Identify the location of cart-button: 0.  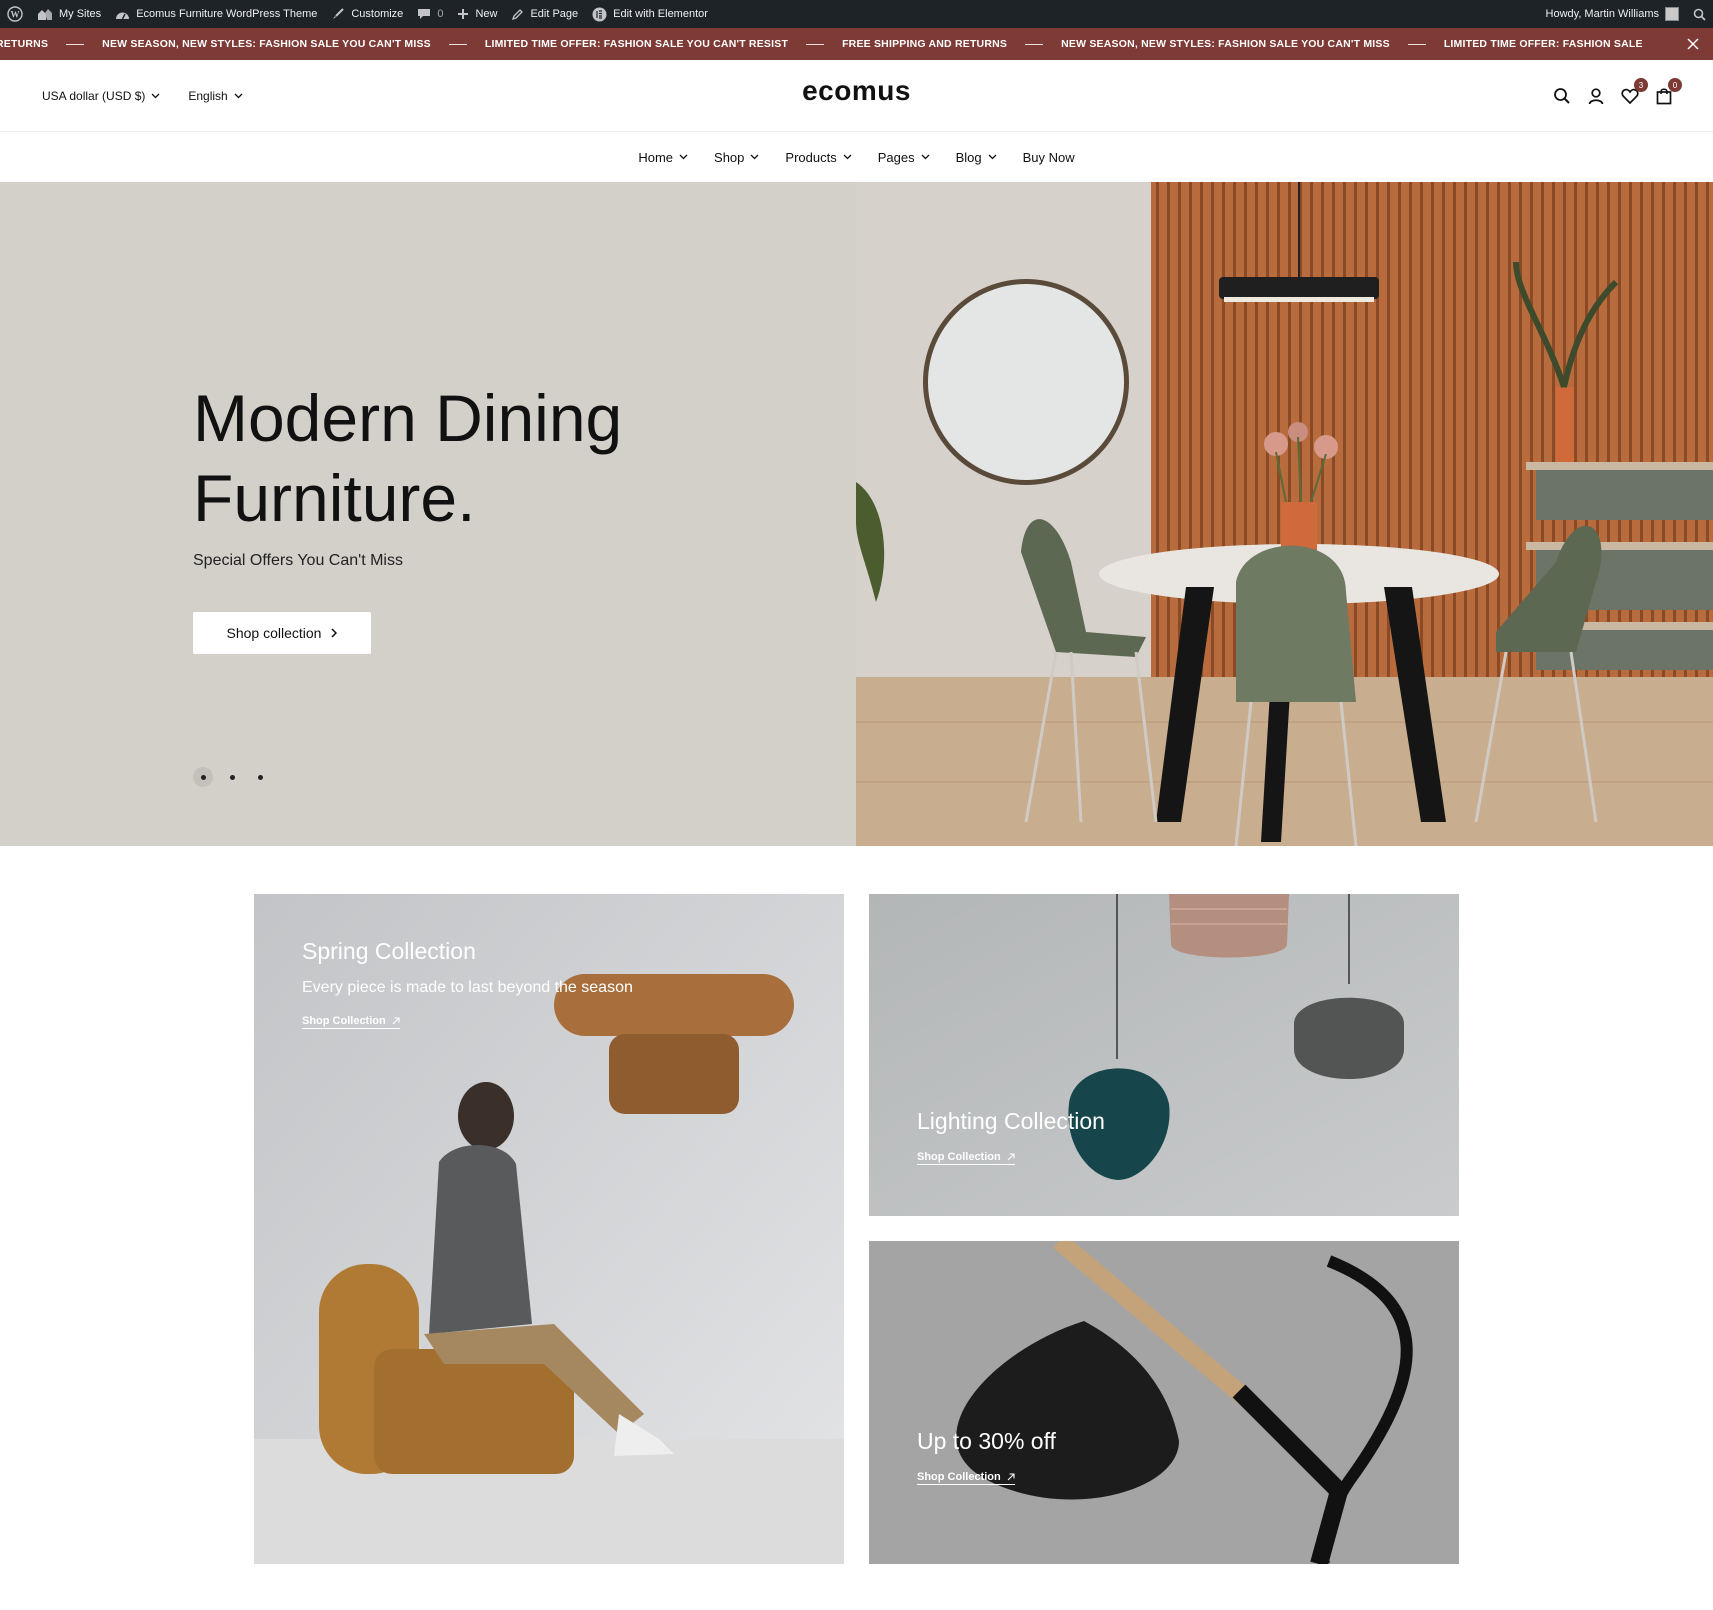
(1668, 91).